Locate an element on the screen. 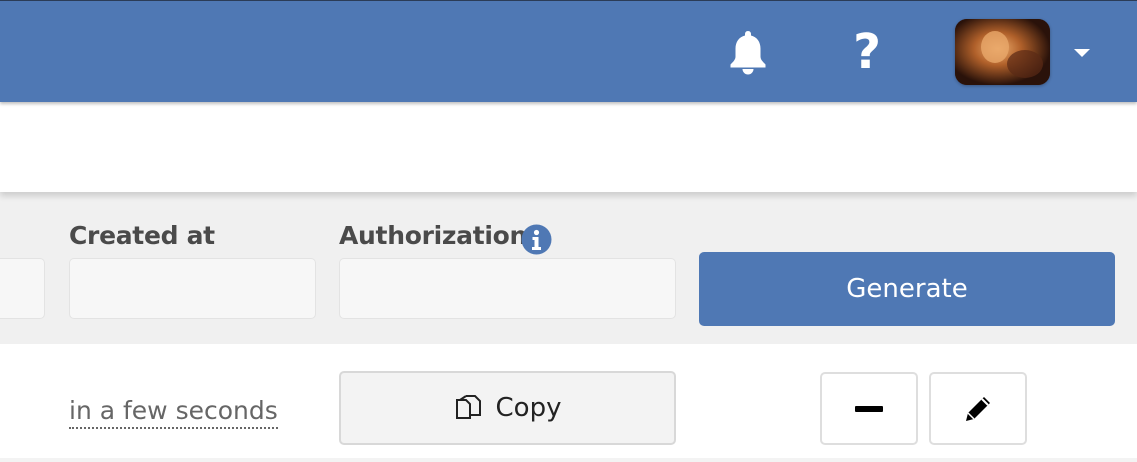 The height and width of the screenshot is (462, 1137). bell-icon is located at coordinates (748, 53).